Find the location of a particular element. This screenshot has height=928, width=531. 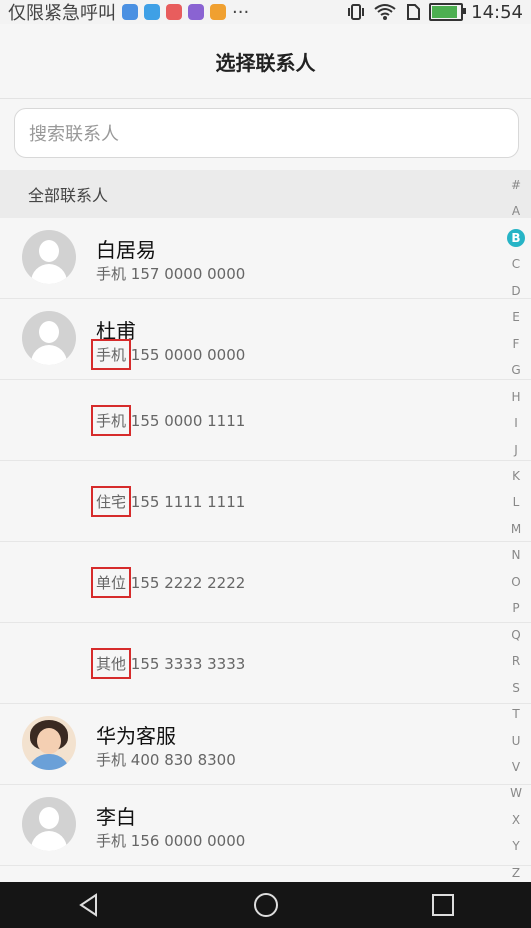

phone-number: 400 830 8300 is located at coordinates (183, 760).